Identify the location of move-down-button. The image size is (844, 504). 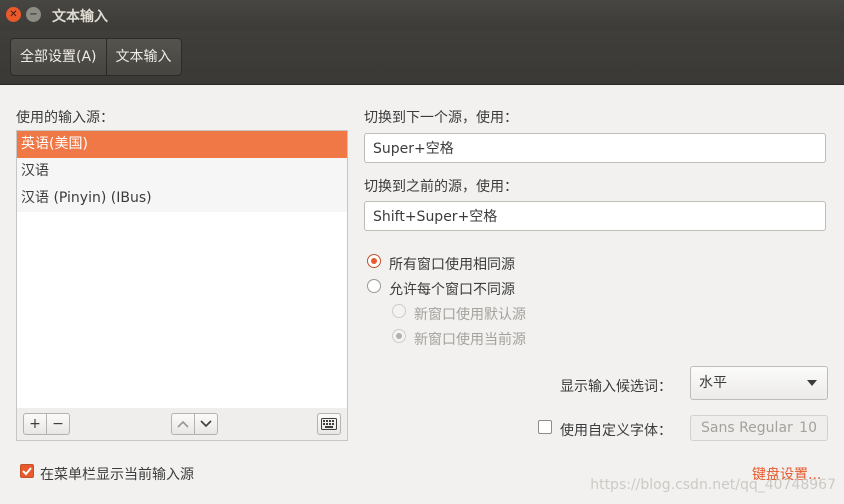
(206, 424).